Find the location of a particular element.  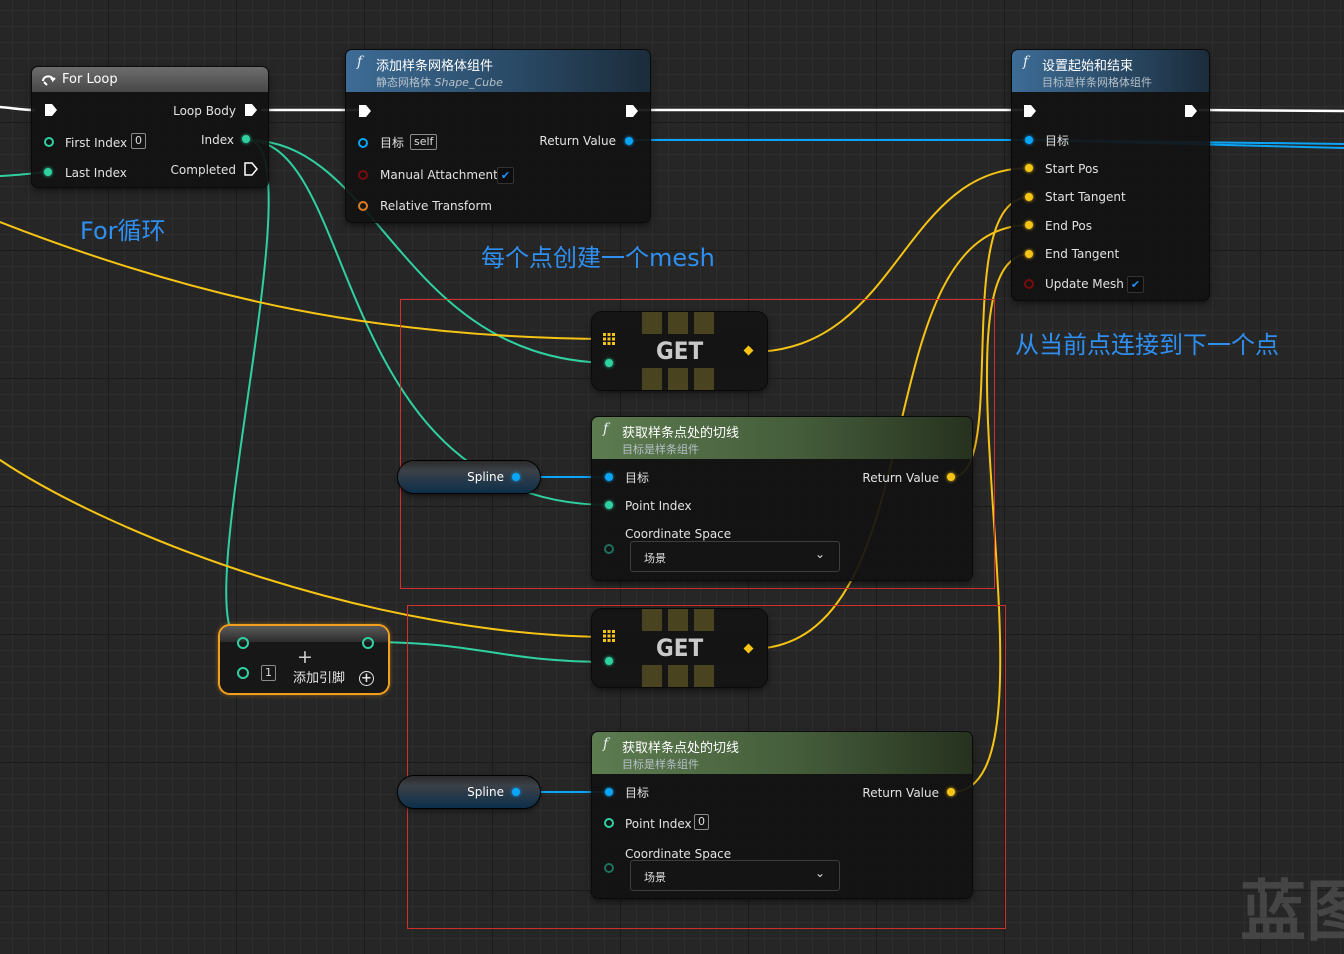

spline-variable-node-1: Spline is located at coordinates (469, 477).